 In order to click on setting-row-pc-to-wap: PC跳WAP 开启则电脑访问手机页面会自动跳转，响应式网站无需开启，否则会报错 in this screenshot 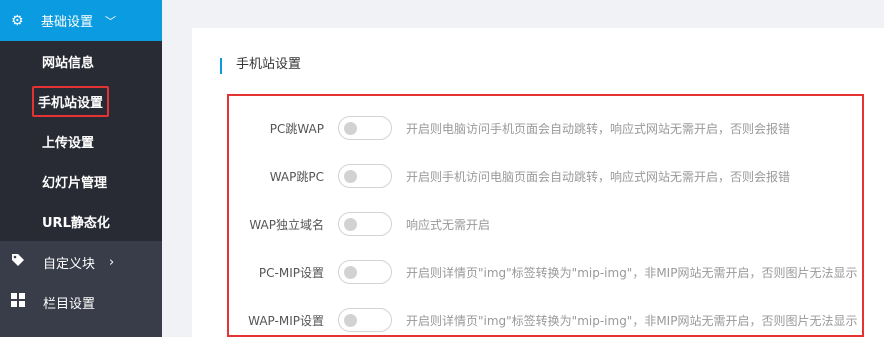, I will do `click(538, 128)`.